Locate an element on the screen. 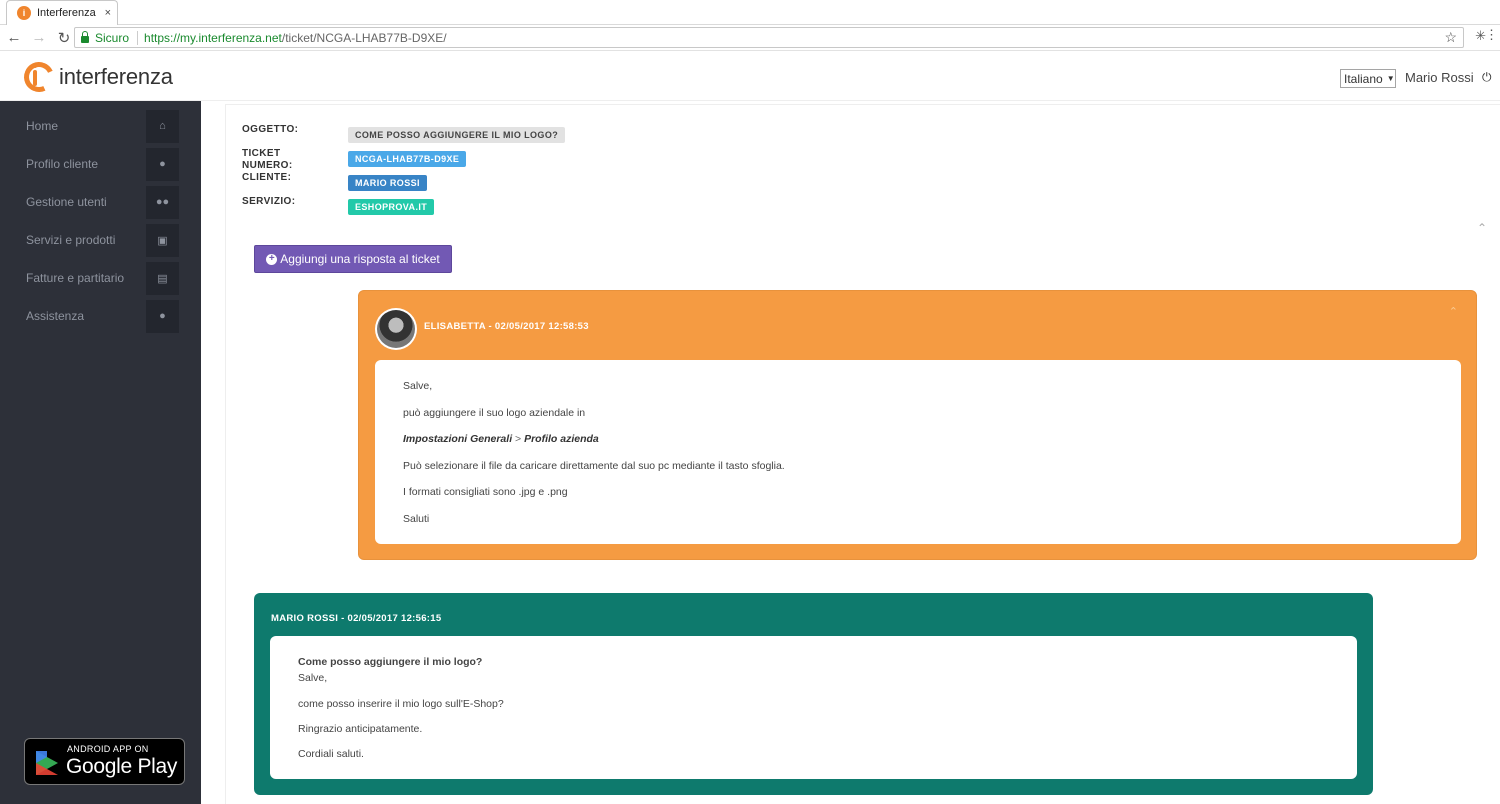 The width and height of the screenshot is (1500, 804). message-line: Impostazioni Generali > Profilo azienda is located at coordinates (501, 439).